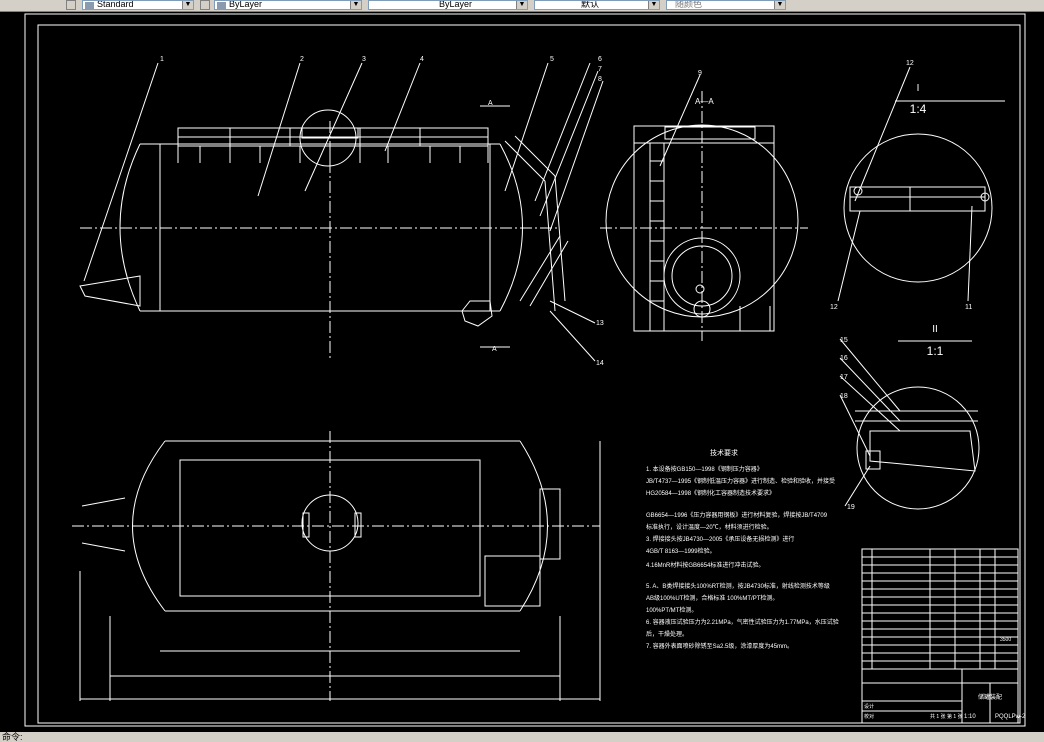 Image resolution: width=1044 pixels, height=742 pixels. Describe the element at coordinates (552, 59) in the screenshot. I see `leader-label: 5` at that location.